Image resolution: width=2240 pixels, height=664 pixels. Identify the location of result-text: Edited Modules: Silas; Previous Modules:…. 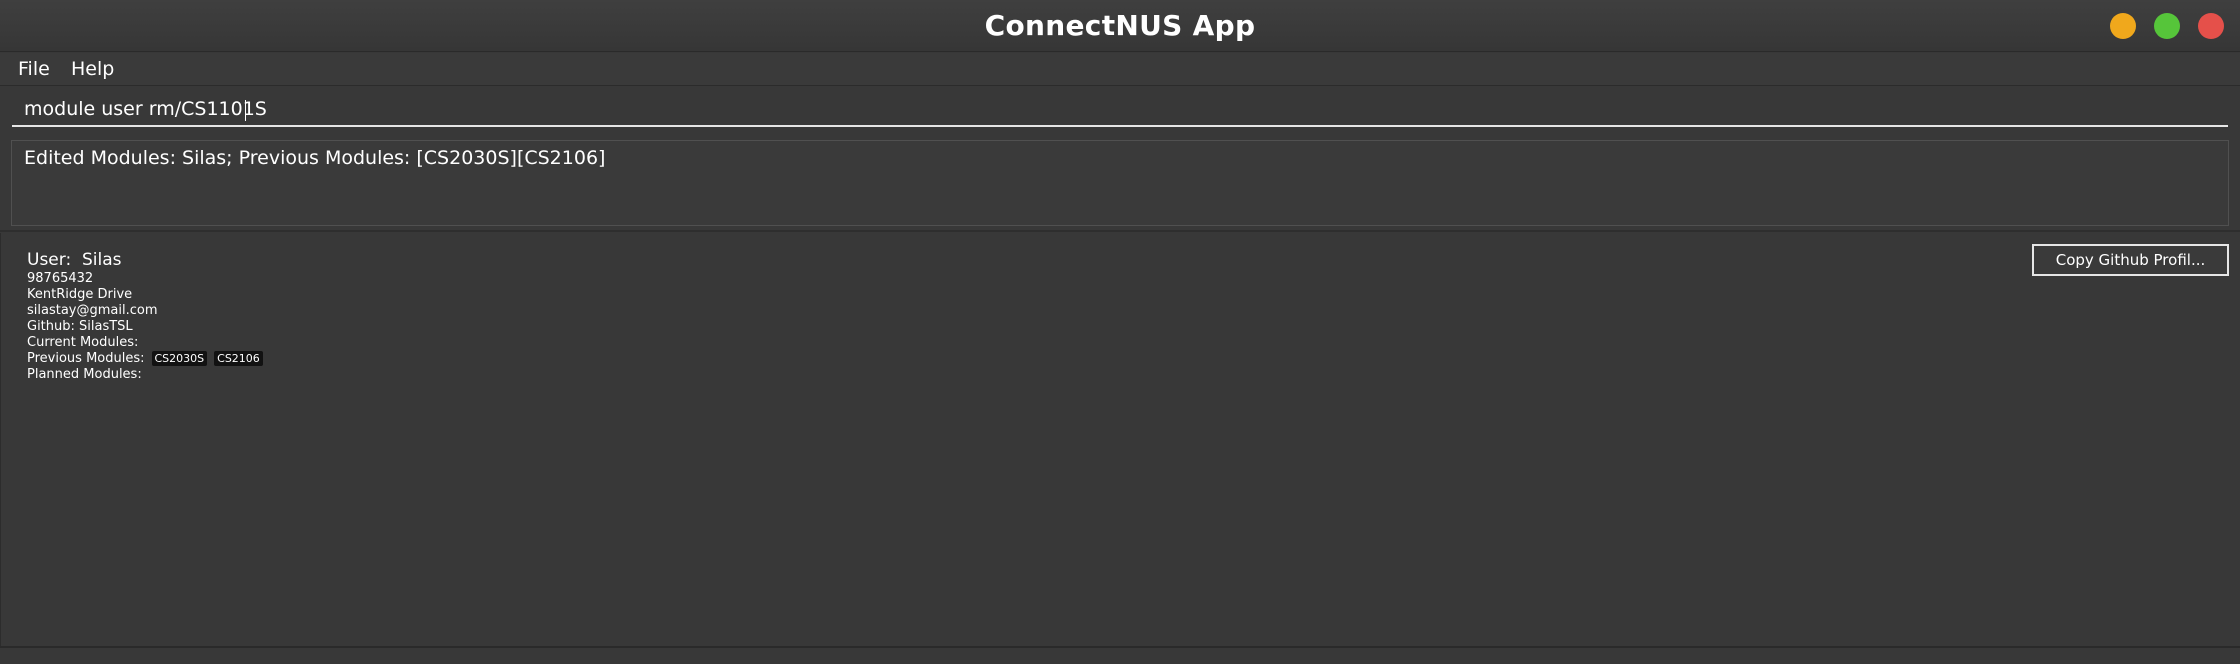
(315, 158).